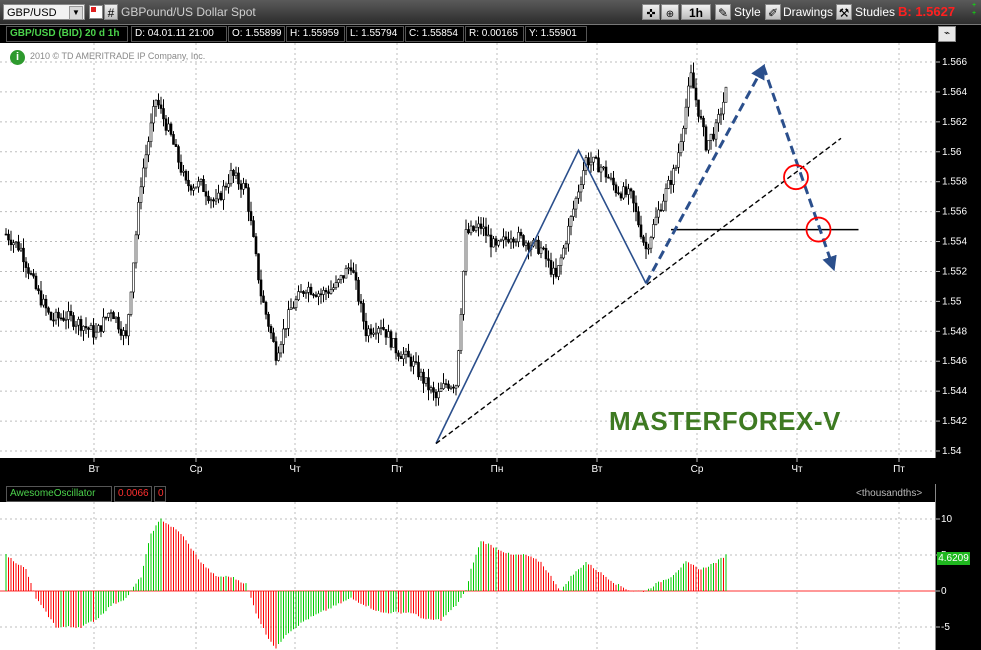  I want to click on chart-settings-icon: ⌁, so click(947, 34).